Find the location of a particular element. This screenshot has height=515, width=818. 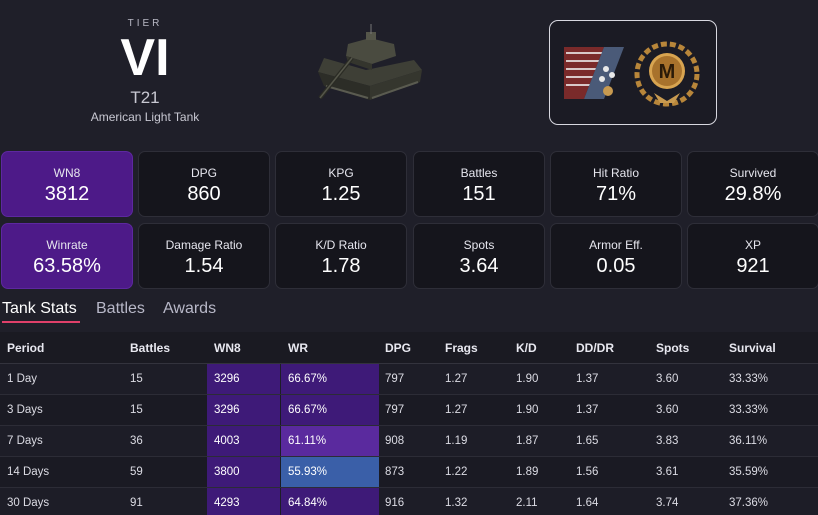

cell-frags: 1.19 is located at coordinates (456, 441).